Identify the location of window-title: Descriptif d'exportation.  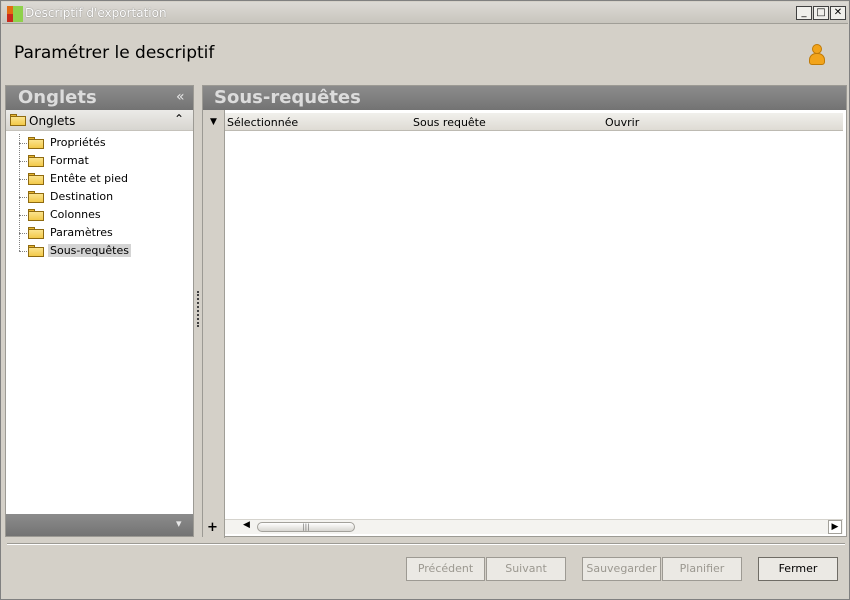
(96, 13).